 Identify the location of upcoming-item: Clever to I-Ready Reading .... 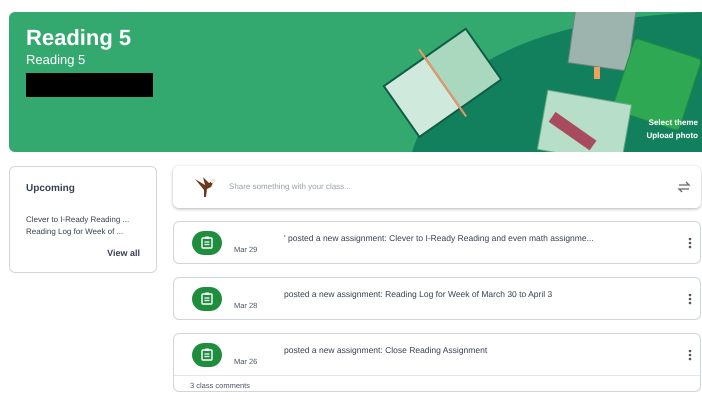
(83, 220).